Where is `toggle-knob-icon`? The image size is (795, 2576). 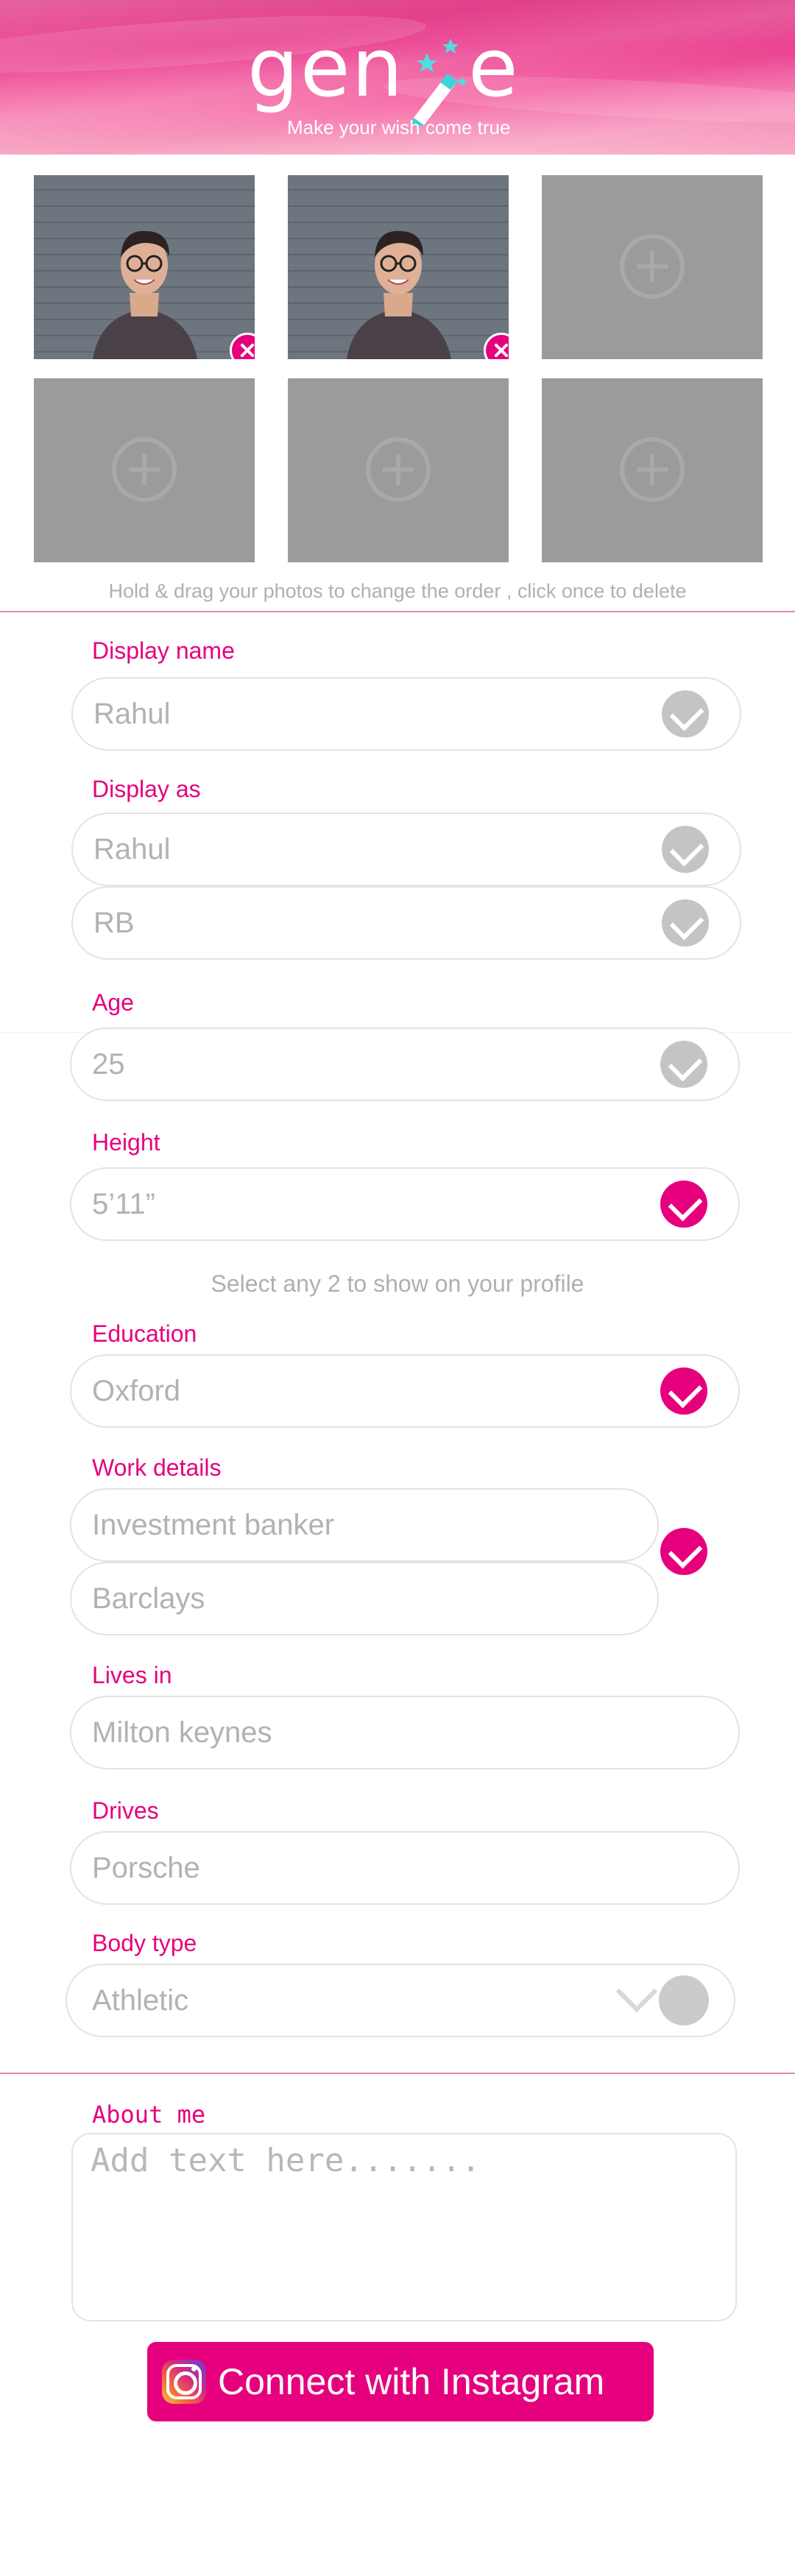 toggle-knob-icon is located at coordinates (684, 2000).